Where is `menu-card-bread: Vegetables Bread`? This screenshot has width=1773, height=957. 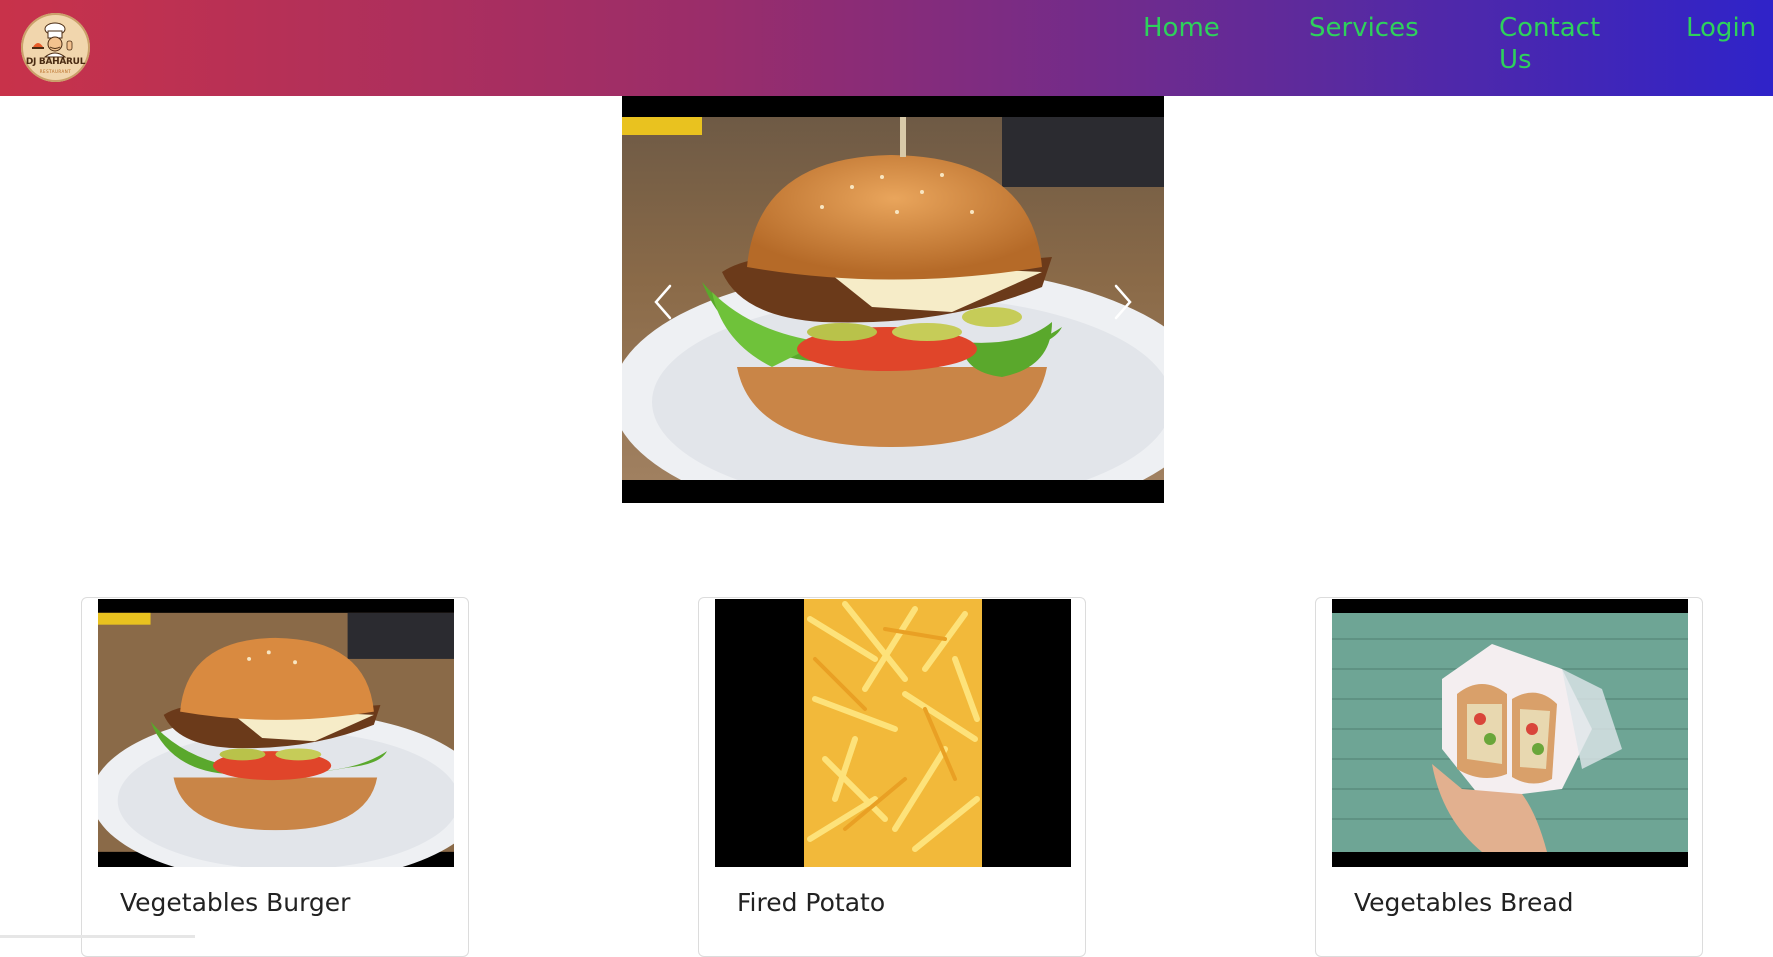
menu-card-bread: Vegetables Bread is located at coordinates (1509, 777).